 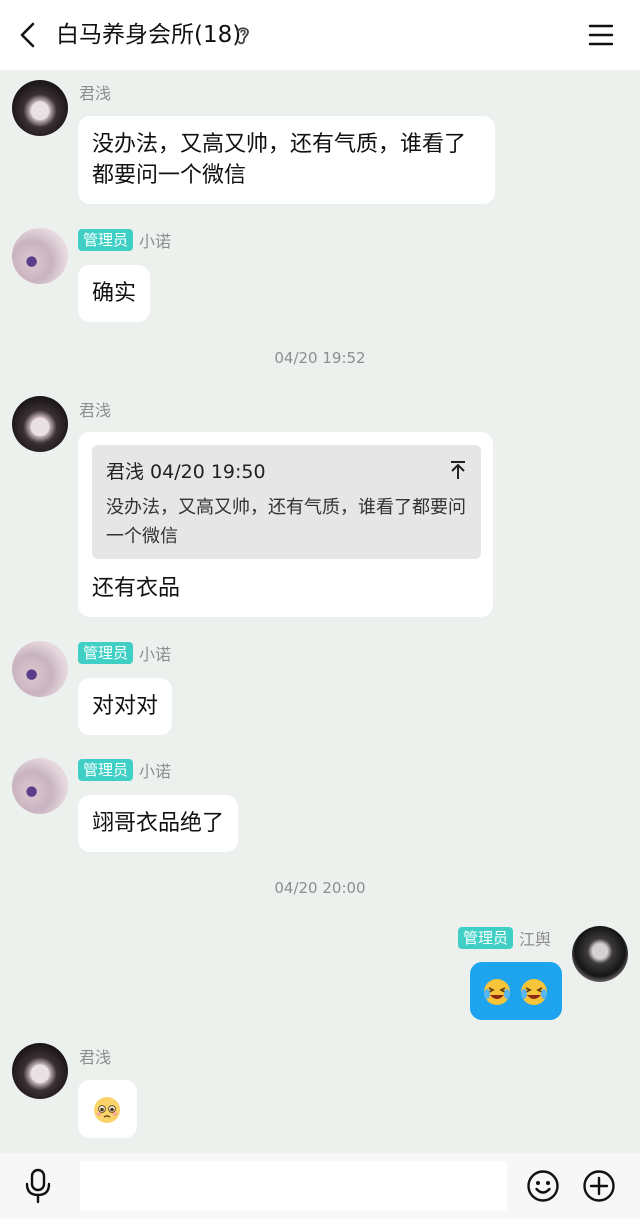 I want to click on timestamp: 04/20 19:52, so click(x=320, y=358).